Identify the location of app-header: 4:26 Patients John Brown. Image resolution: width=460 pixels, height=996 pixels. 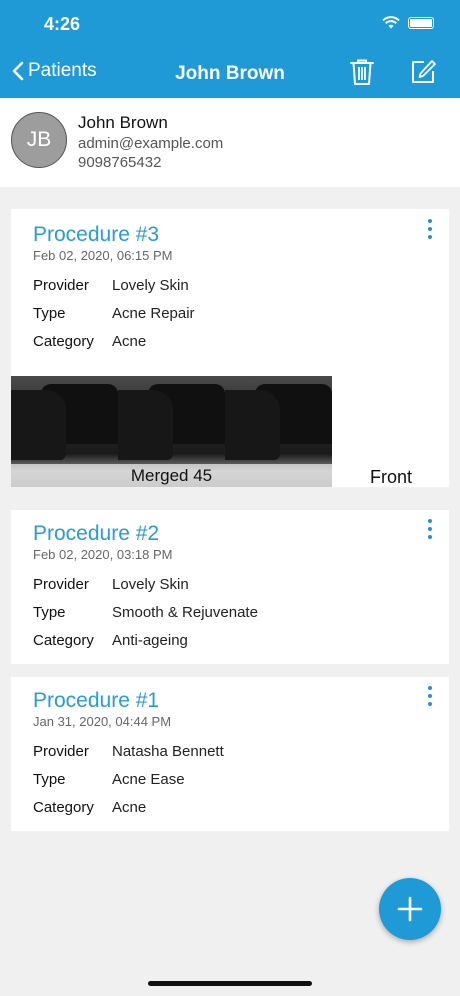
(230, 49).